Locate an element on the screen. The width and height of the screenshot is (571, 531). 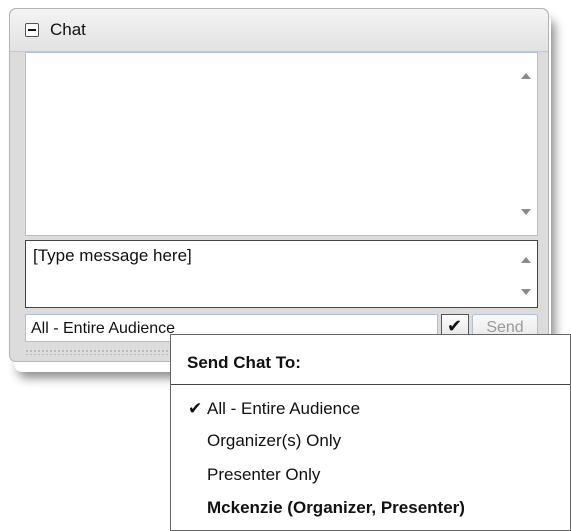
menu-item-organizers-only: Organizer(s) Only is located at coordinates (274, 441).